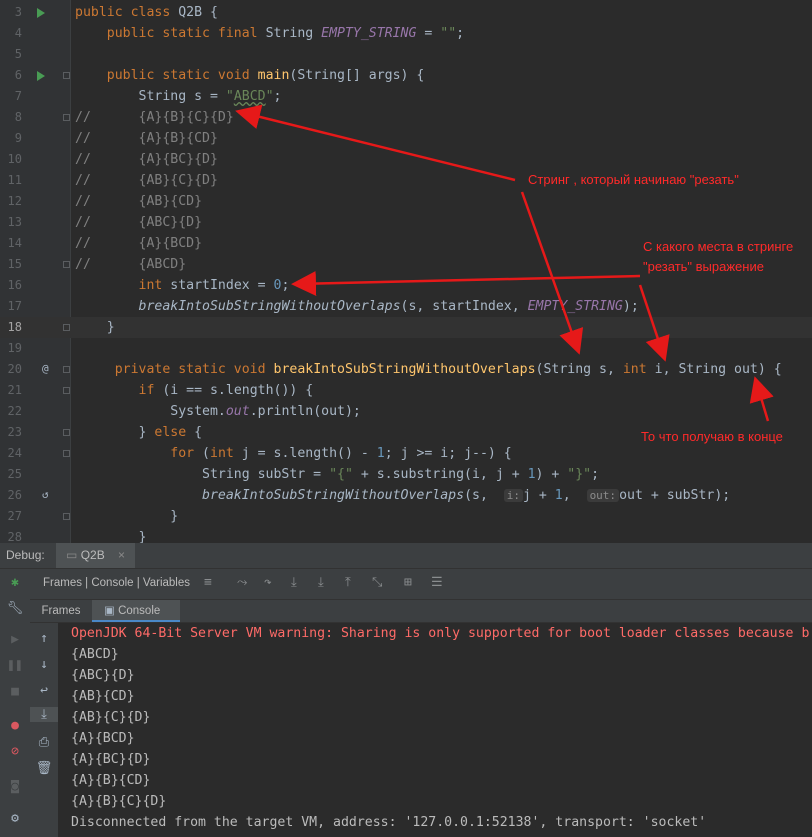 The width and height of the screenshot is (812, 837). What do you see at coordinates (406, 535) in the screenshot?
I see `code-line: 28 }` at bounding box center [406, 535].